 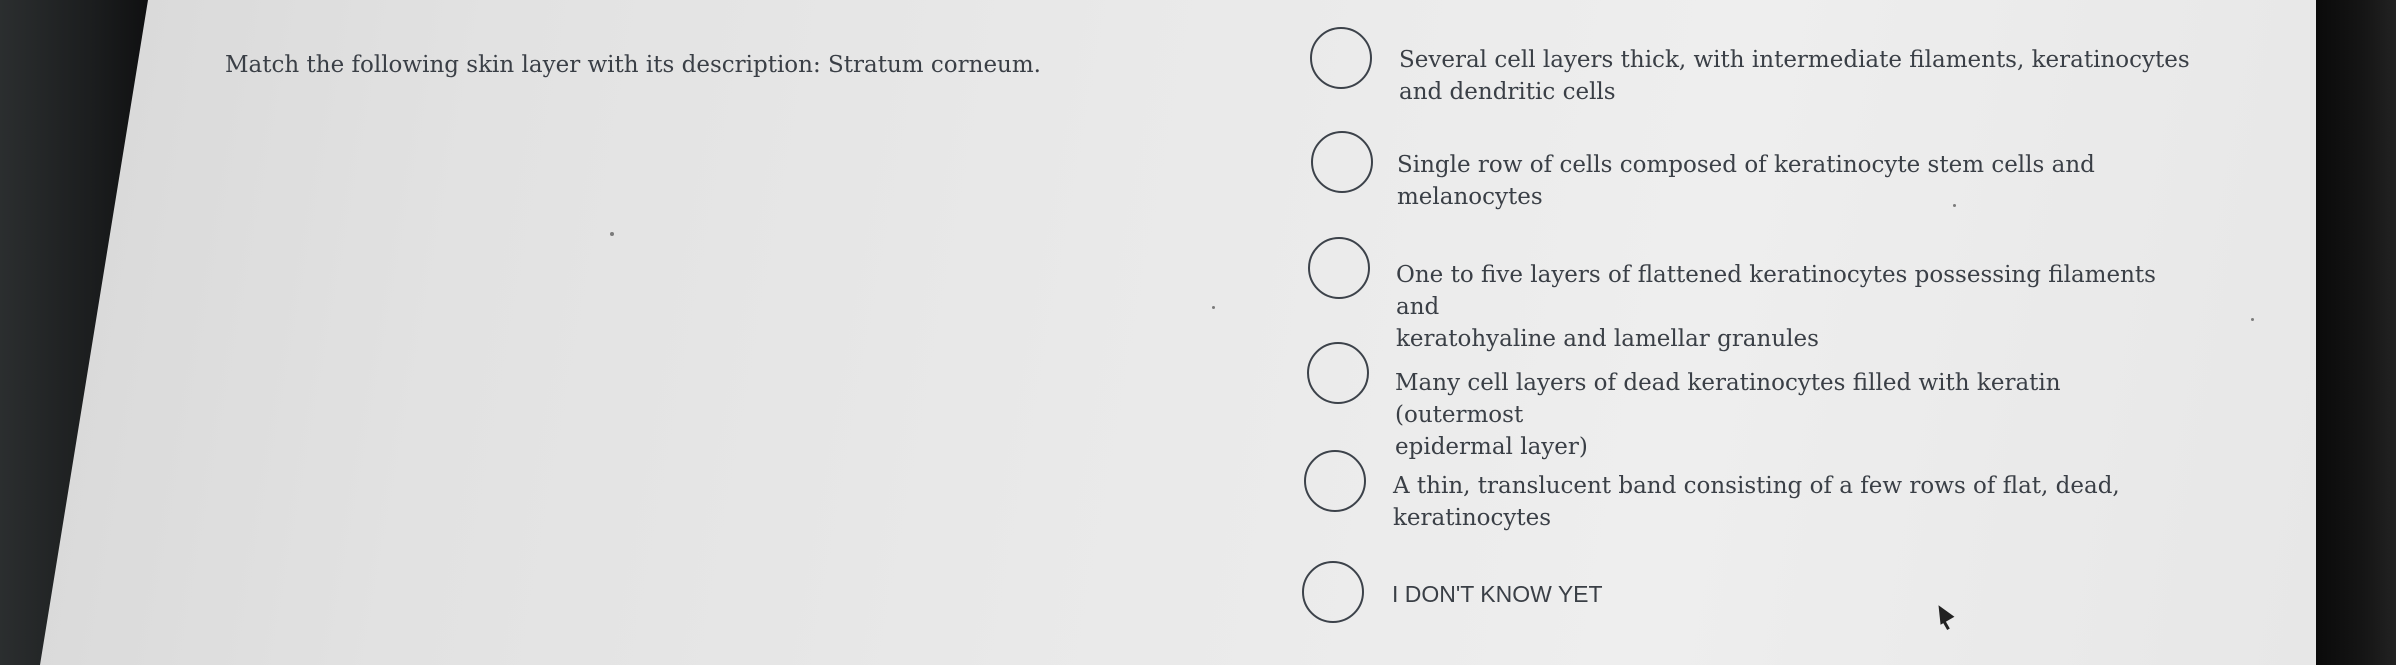 What do you see at coordinates (1491, 447) in the screenshot?
I see `option-4-line-2: epidermal layer)` at bounding box center [1491, 447].